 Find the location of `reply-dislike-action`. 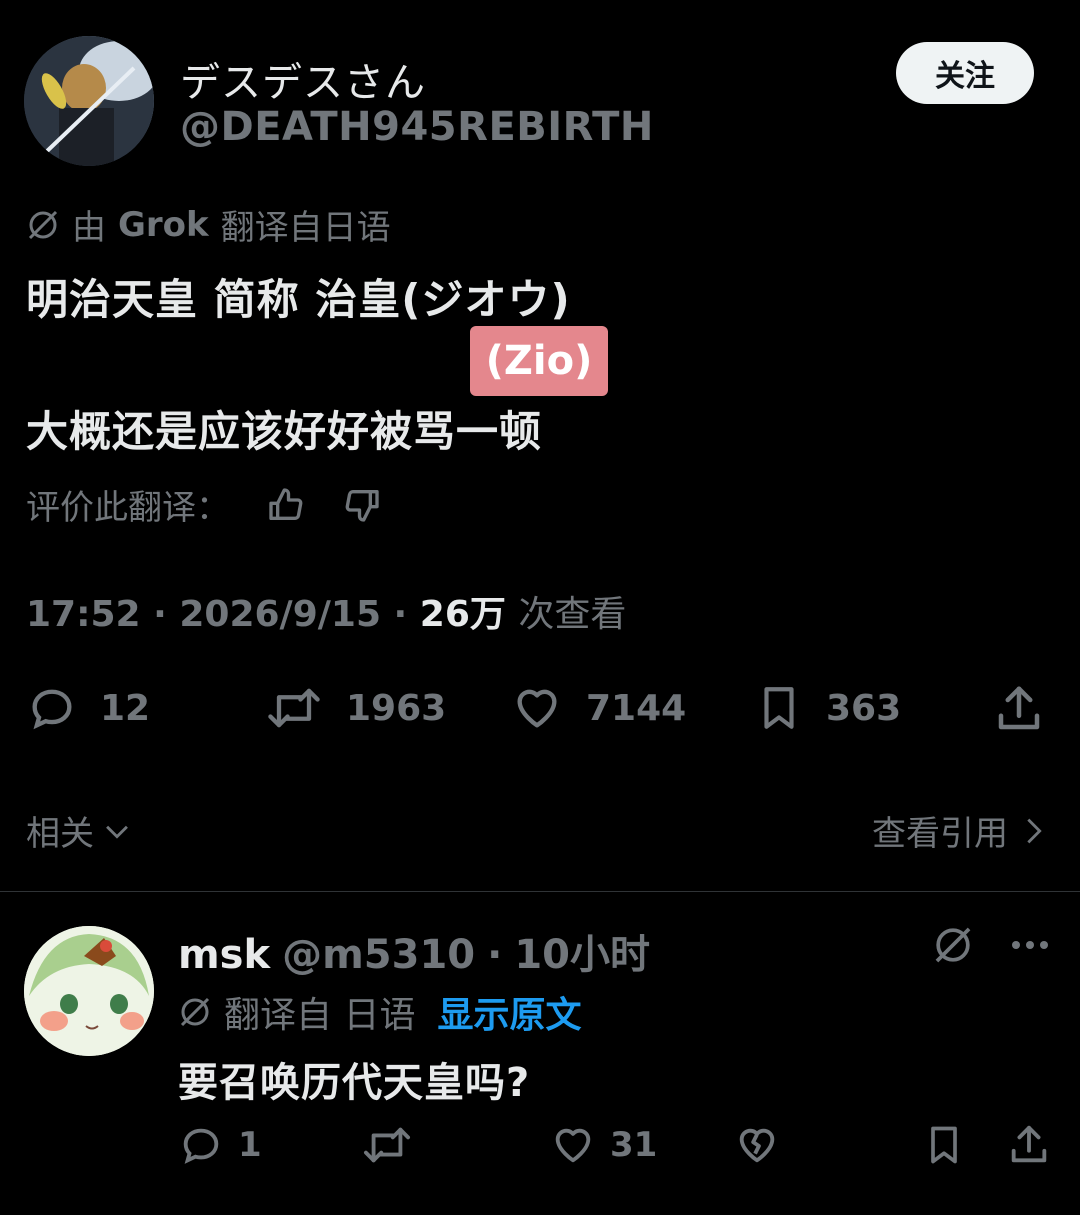

reply-dislike-action is located at coordinates (757, 1145).